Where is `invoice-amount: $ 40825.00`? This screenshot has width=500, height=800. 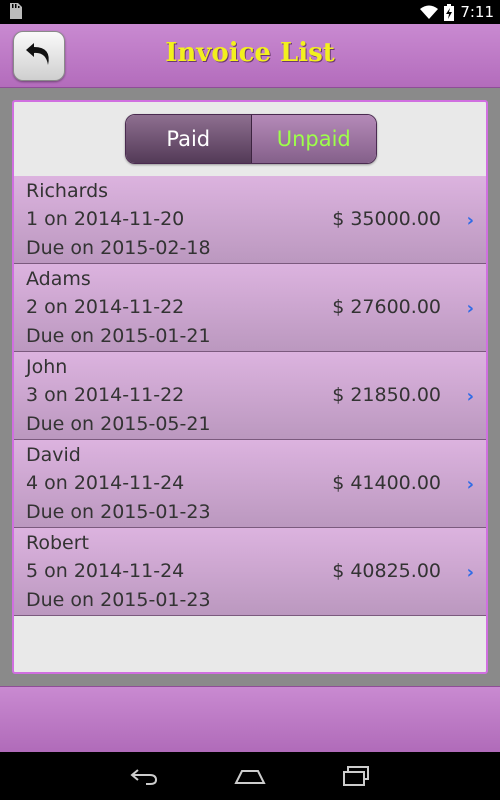
invoice-amount: $ 40825.00 is located at coordinates (386, 571).